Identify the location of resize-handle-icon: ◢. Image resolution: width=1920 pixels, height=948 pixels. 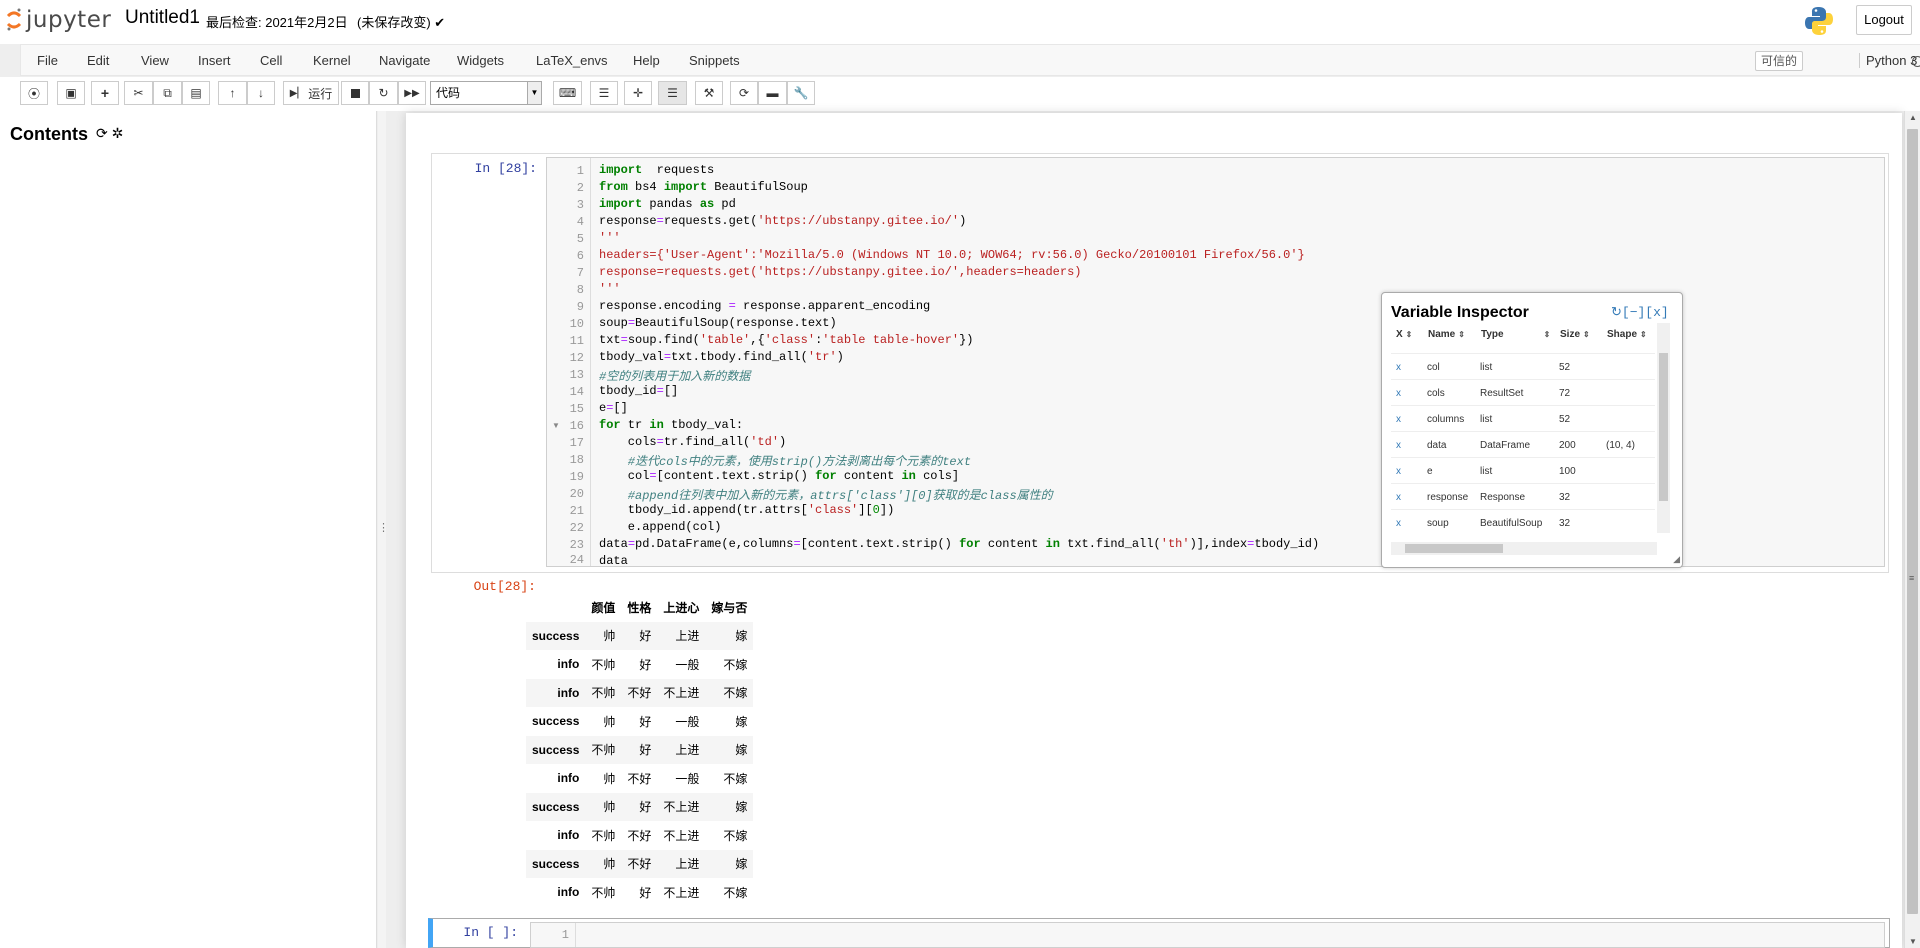
(1676, 559).